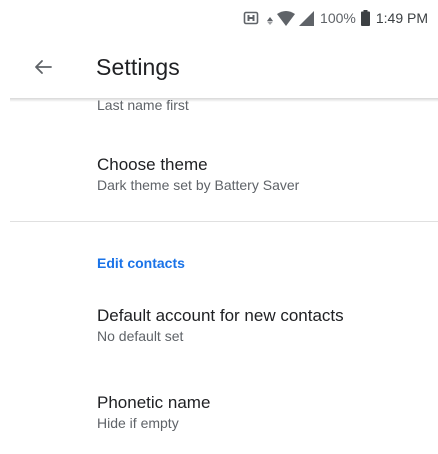 The height and width of the screenshot is (454, 438). Describe the element at coordinates (141, 263) in the screenshot. I see `edit-contacts-section-header: Edit contacts` at that location.